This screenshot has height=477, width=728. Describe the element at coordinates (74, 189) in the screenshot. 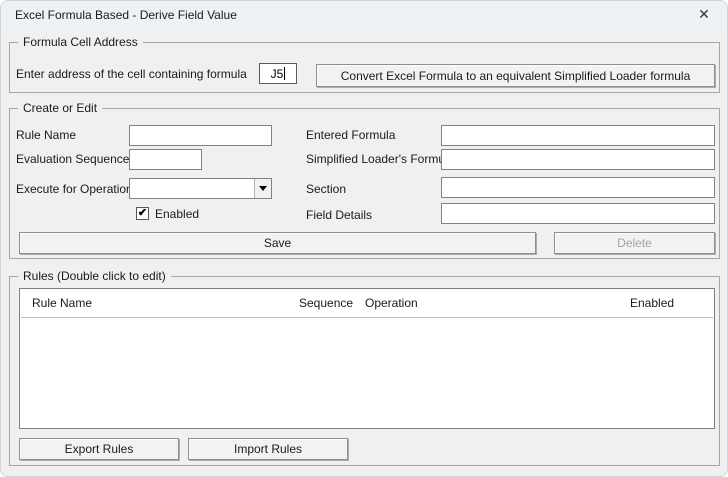

I see `execute-for-operation-label: Execute for Operation` at that location.